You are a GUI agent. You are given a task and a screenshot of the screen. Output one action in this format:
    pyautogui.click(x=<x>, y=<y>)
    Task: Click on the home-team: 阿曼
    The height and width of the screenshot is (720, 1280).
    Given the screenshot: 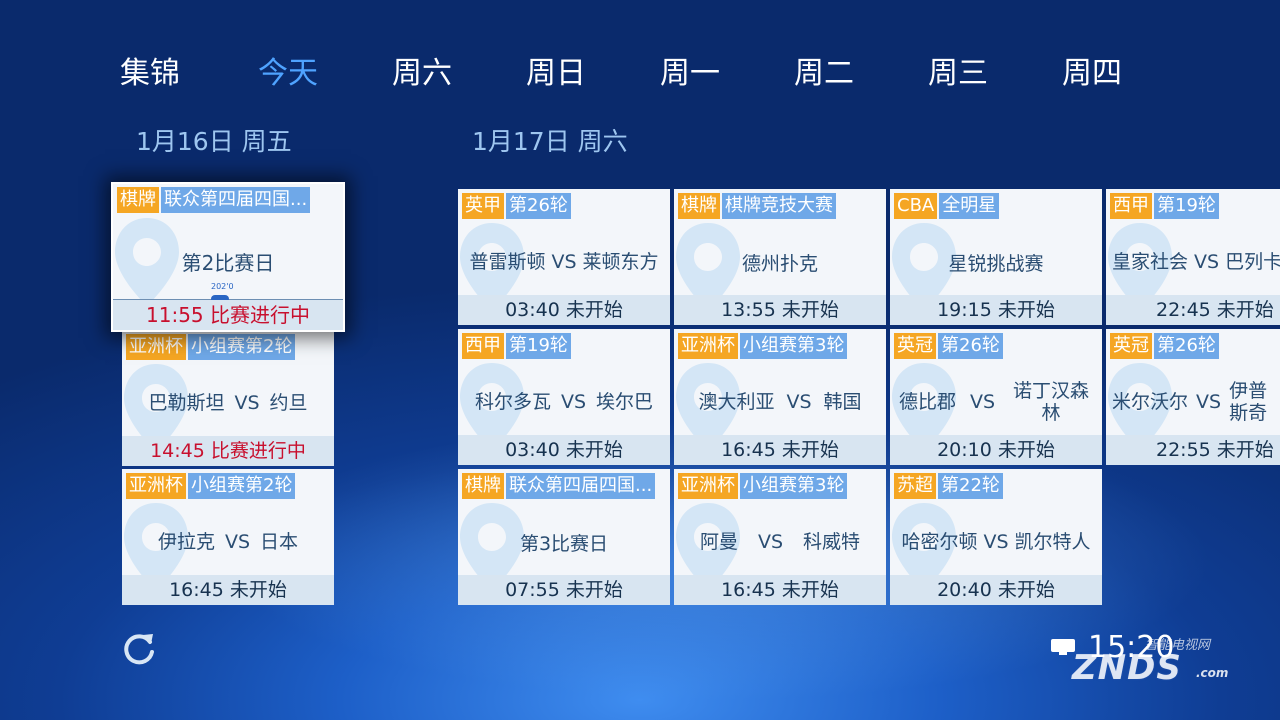 What is the action you would take?
    pyautogui.click(x=718, y=542)
    